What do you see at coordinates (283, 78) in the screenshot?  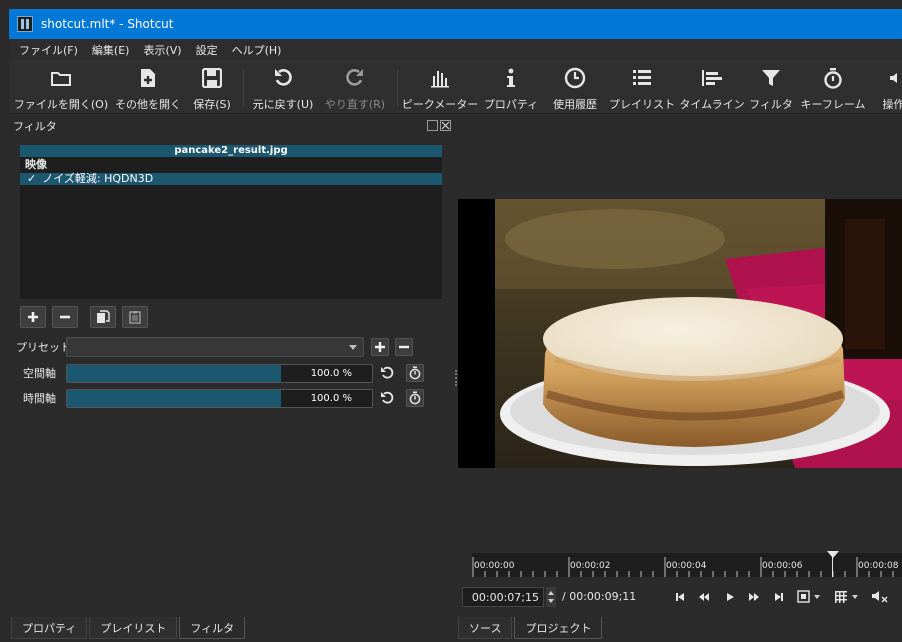 I see `undo-icon` at bounding box center [283, 78].